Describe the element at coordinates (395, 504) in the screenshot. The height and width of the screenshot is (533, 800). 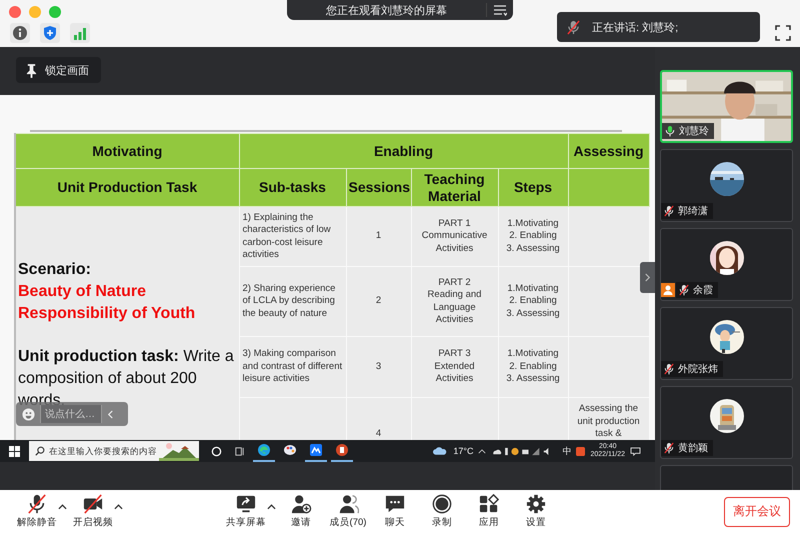
I see `chat-icon` at that location.